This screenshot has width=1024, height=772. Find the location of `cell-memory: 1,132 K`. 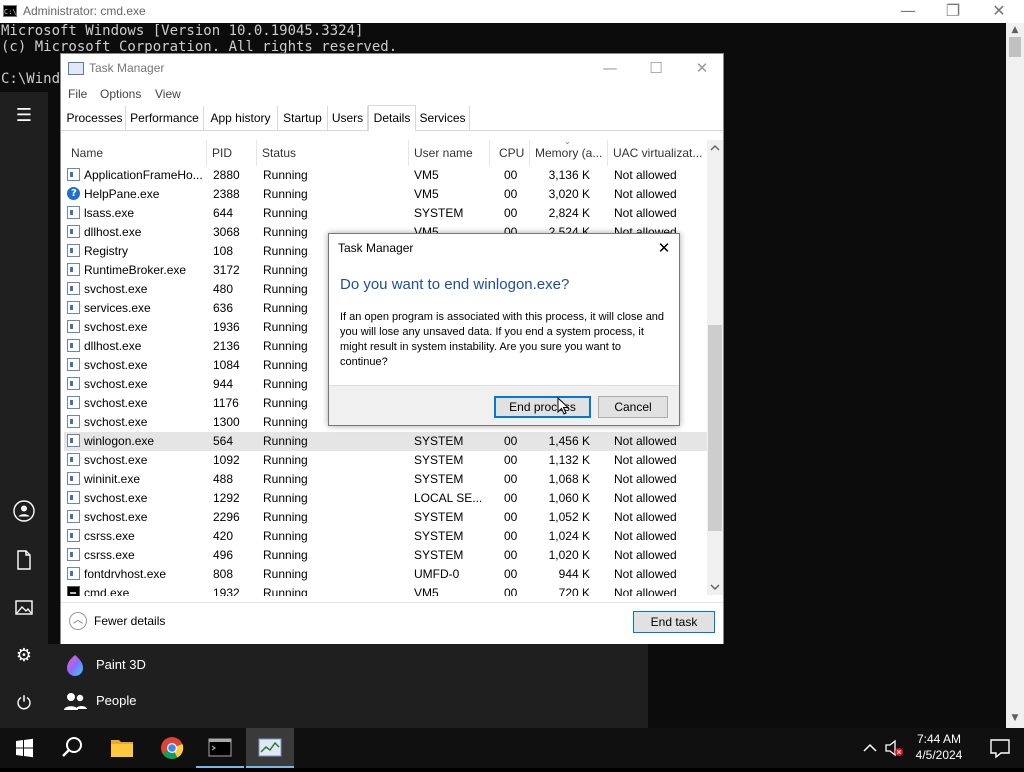

cell-memory: 1,132 K is located at coordinates (569, 460).